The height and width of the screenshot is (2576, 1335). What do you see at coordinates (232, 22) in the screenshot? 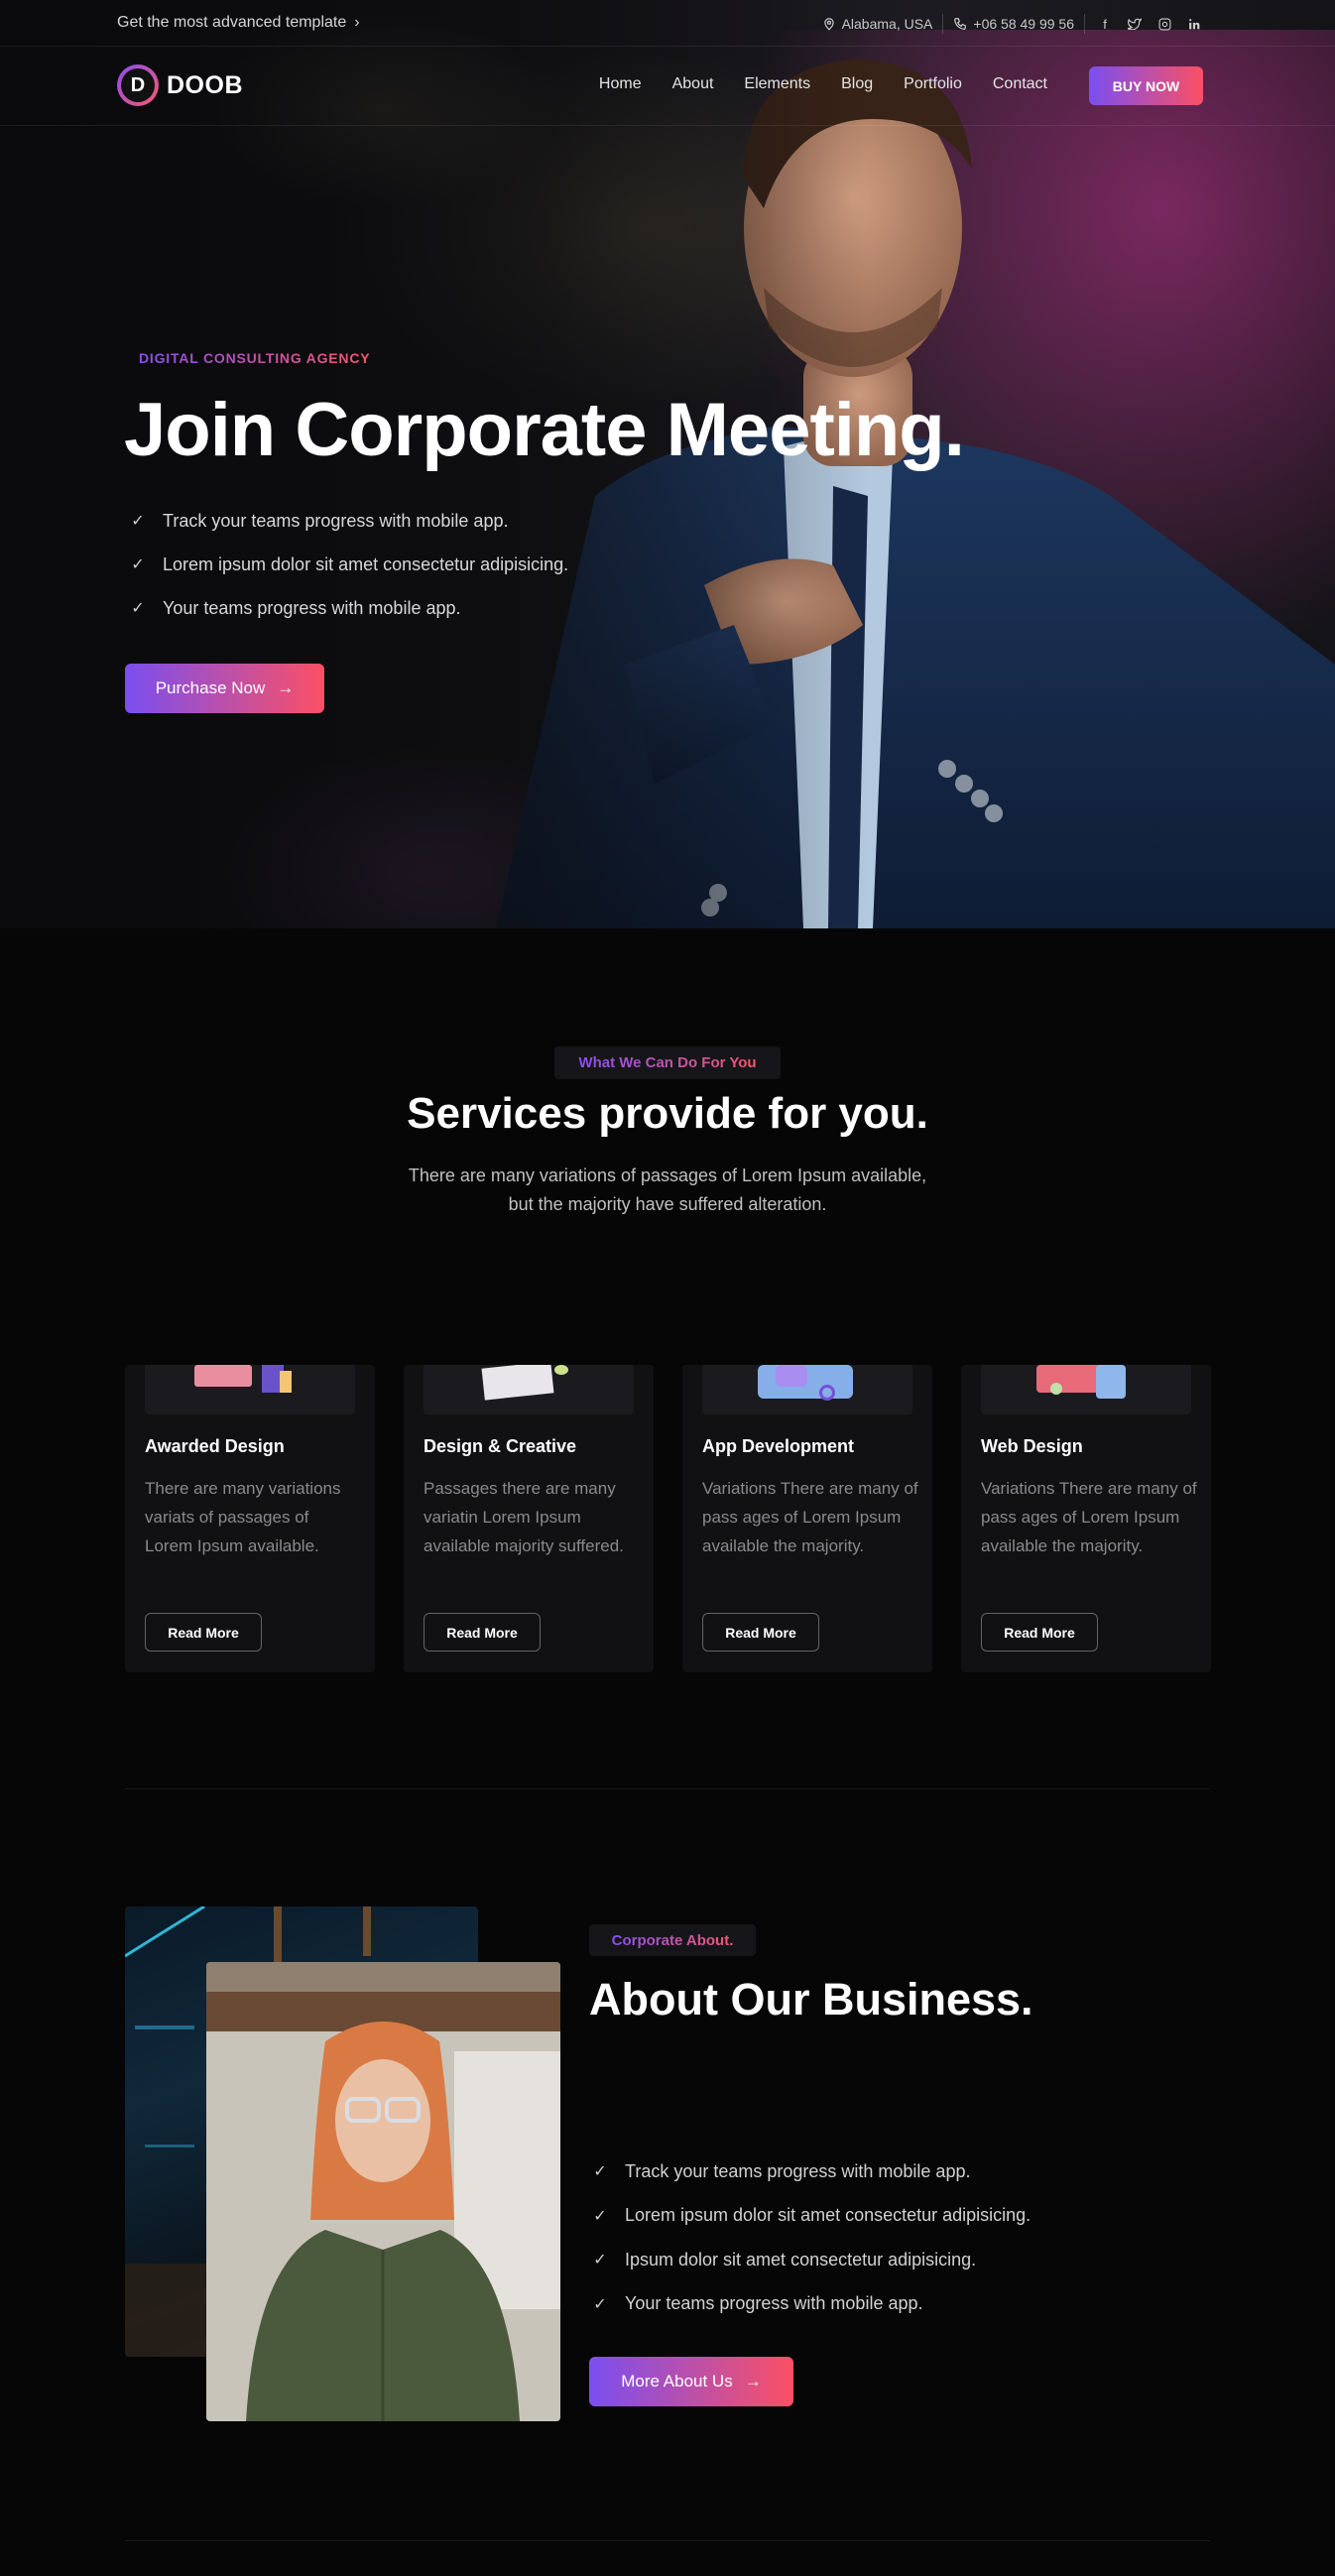
I see `promo-text: Get the most advanced template` at bounding box center [232, 22].